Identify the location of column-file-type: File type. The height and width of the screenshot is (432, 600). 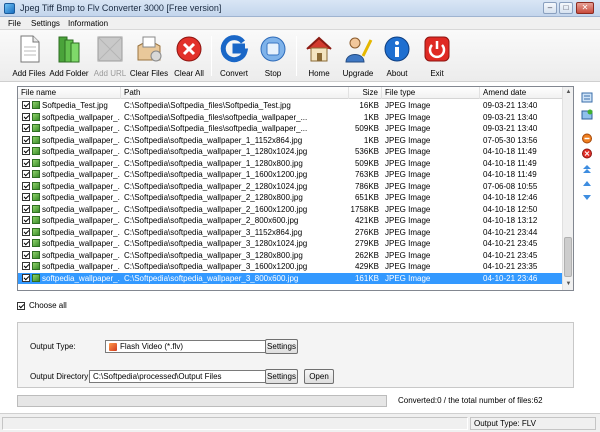
(431, 93).